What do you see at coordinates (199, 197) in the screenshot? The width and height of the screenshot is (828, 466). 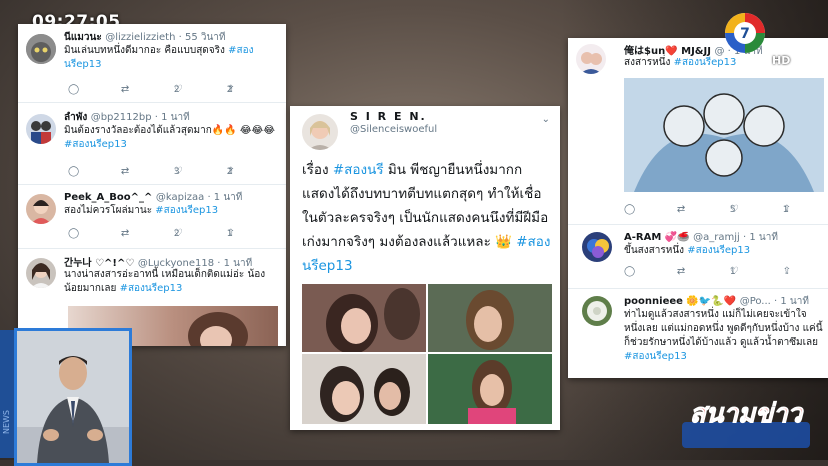 I see `tweet-handle: @kapizaa · 1 นาที` at bounding box center [199, 197].